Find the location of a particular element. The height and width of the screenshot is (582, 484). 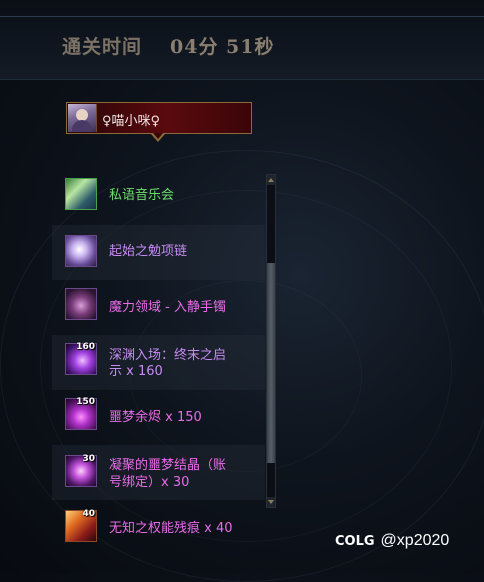

loot-item: 160 深渊入场：终末之启 示 x 160 is located at coordinates (158, 362).